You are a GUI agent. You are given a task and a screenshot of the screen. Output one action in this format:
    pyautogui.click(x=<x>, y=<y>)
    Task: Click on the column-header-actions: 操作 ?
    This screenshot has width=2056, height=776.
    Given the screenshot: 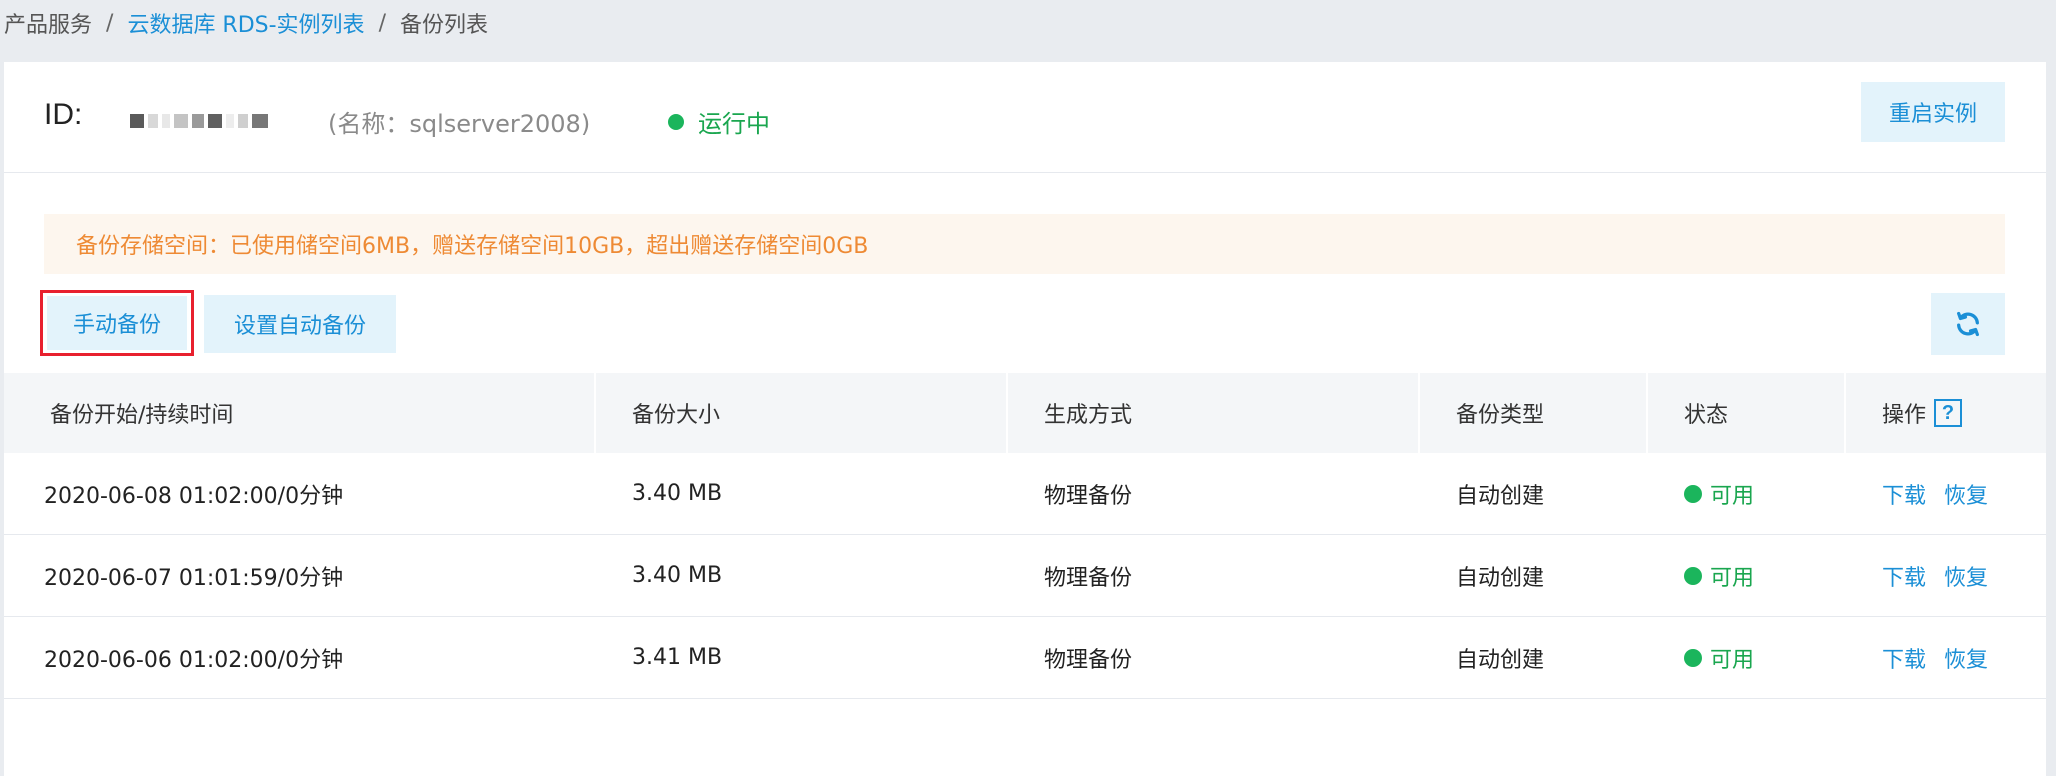 What is the action you would take?
    pyautogui.click(x=1946, y=413)
    